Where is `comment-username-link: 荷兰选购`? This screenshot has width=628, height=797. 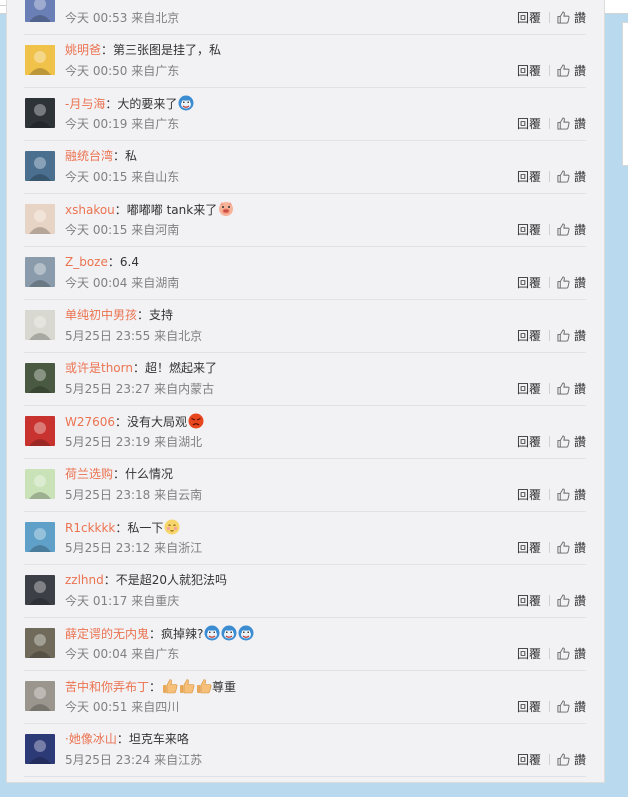 comment-username-link: 荷兰选购 is located at coordinates (89, 474).